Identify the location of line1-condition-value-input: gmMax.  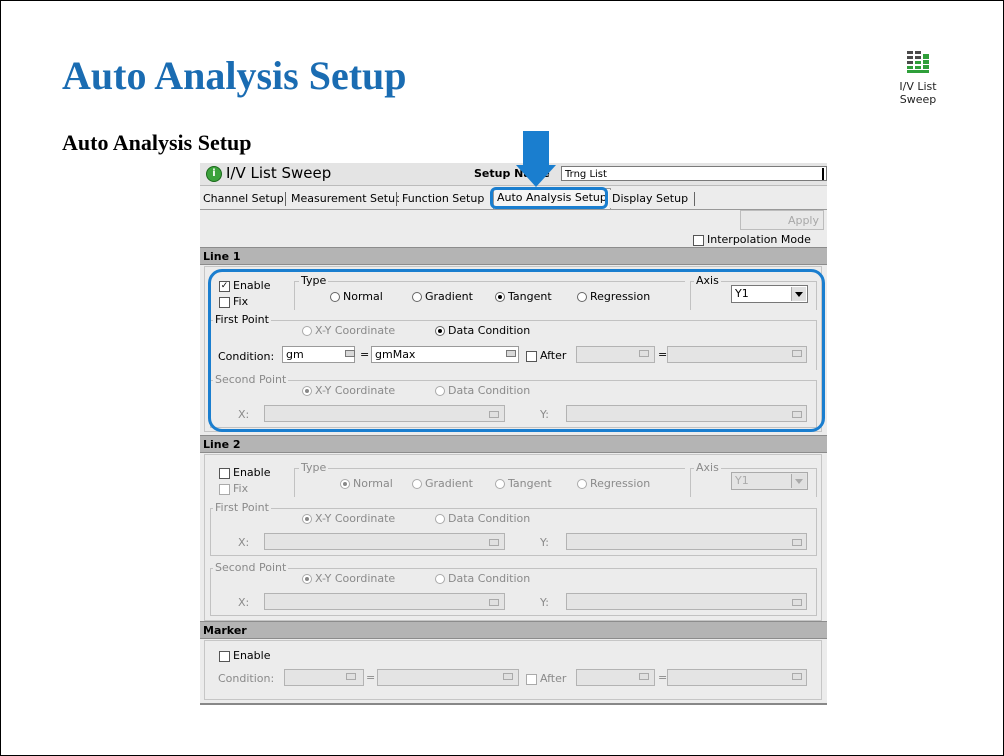
(445, 354).